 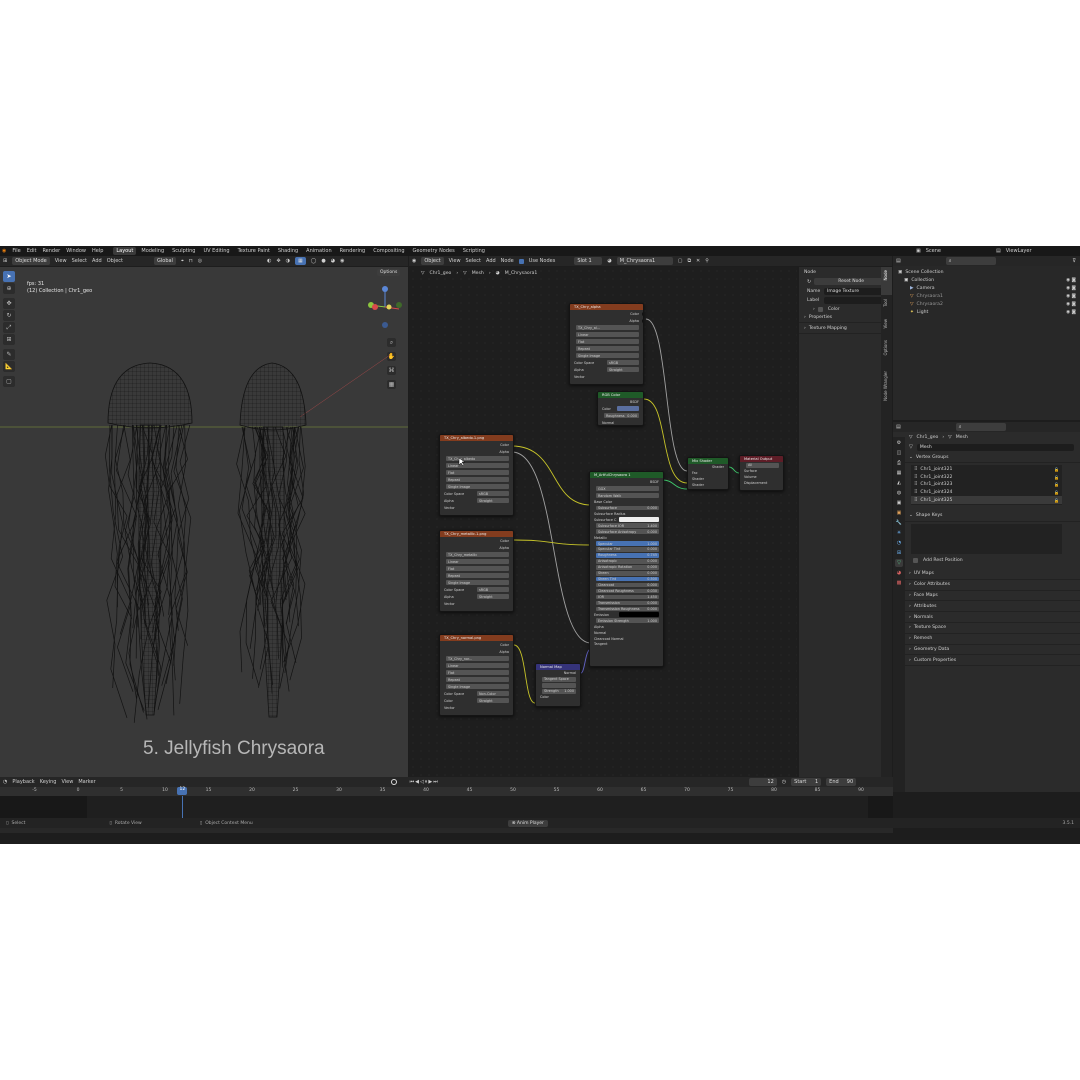 I want to click on mode-dropdown: Object Mode, so click(x=31, y=261).